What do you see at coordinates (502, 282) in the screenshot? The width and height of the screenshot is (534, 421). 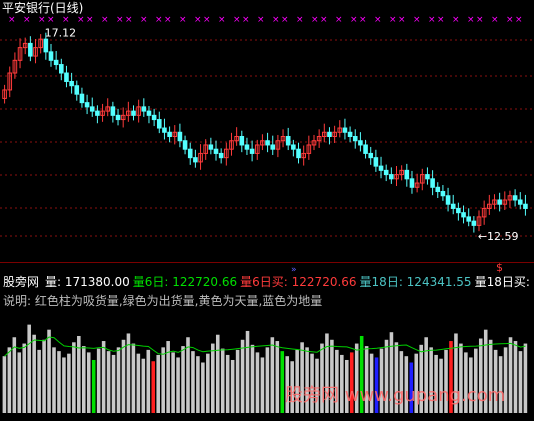 I see `legend-item: 量18日买:` at bounding box center [502, 282].